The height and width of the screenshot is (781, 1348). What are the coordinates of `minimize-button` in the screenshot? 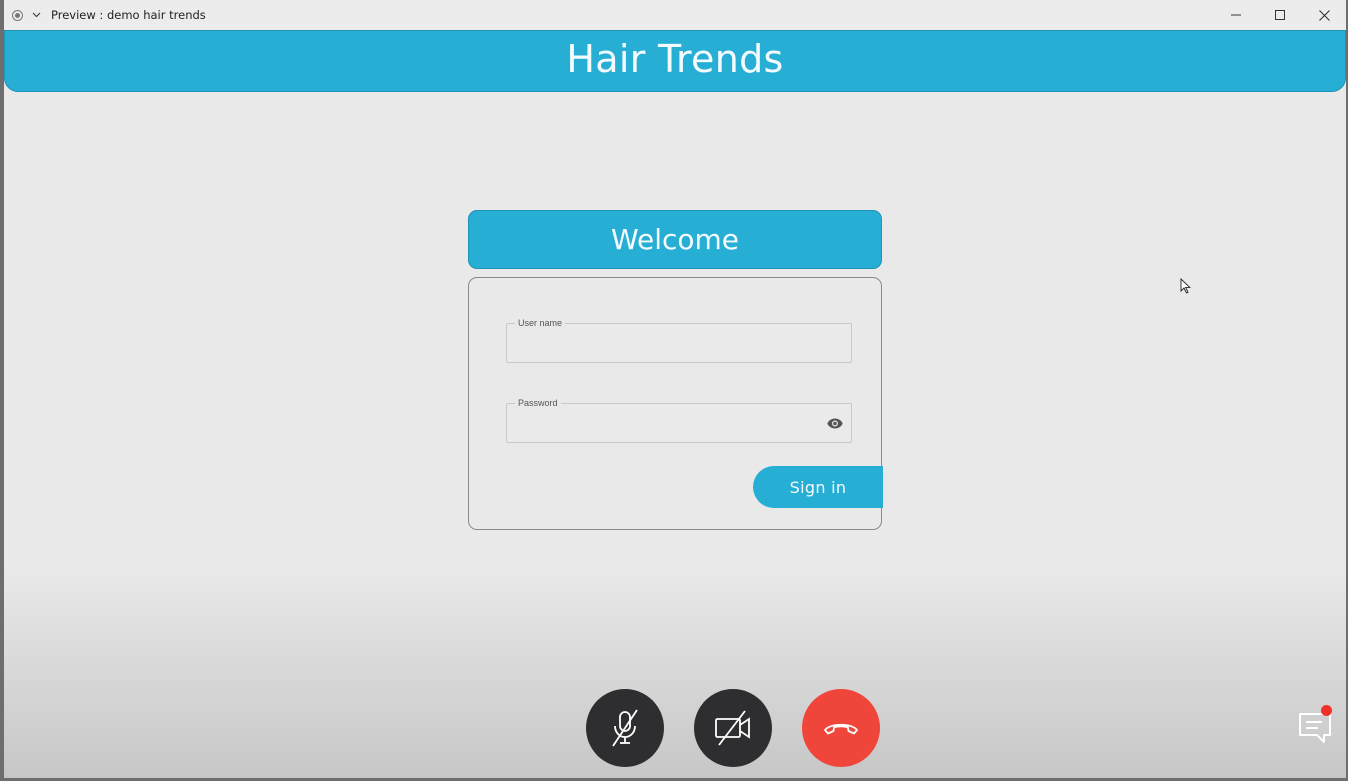 It's located at (1236, 15).